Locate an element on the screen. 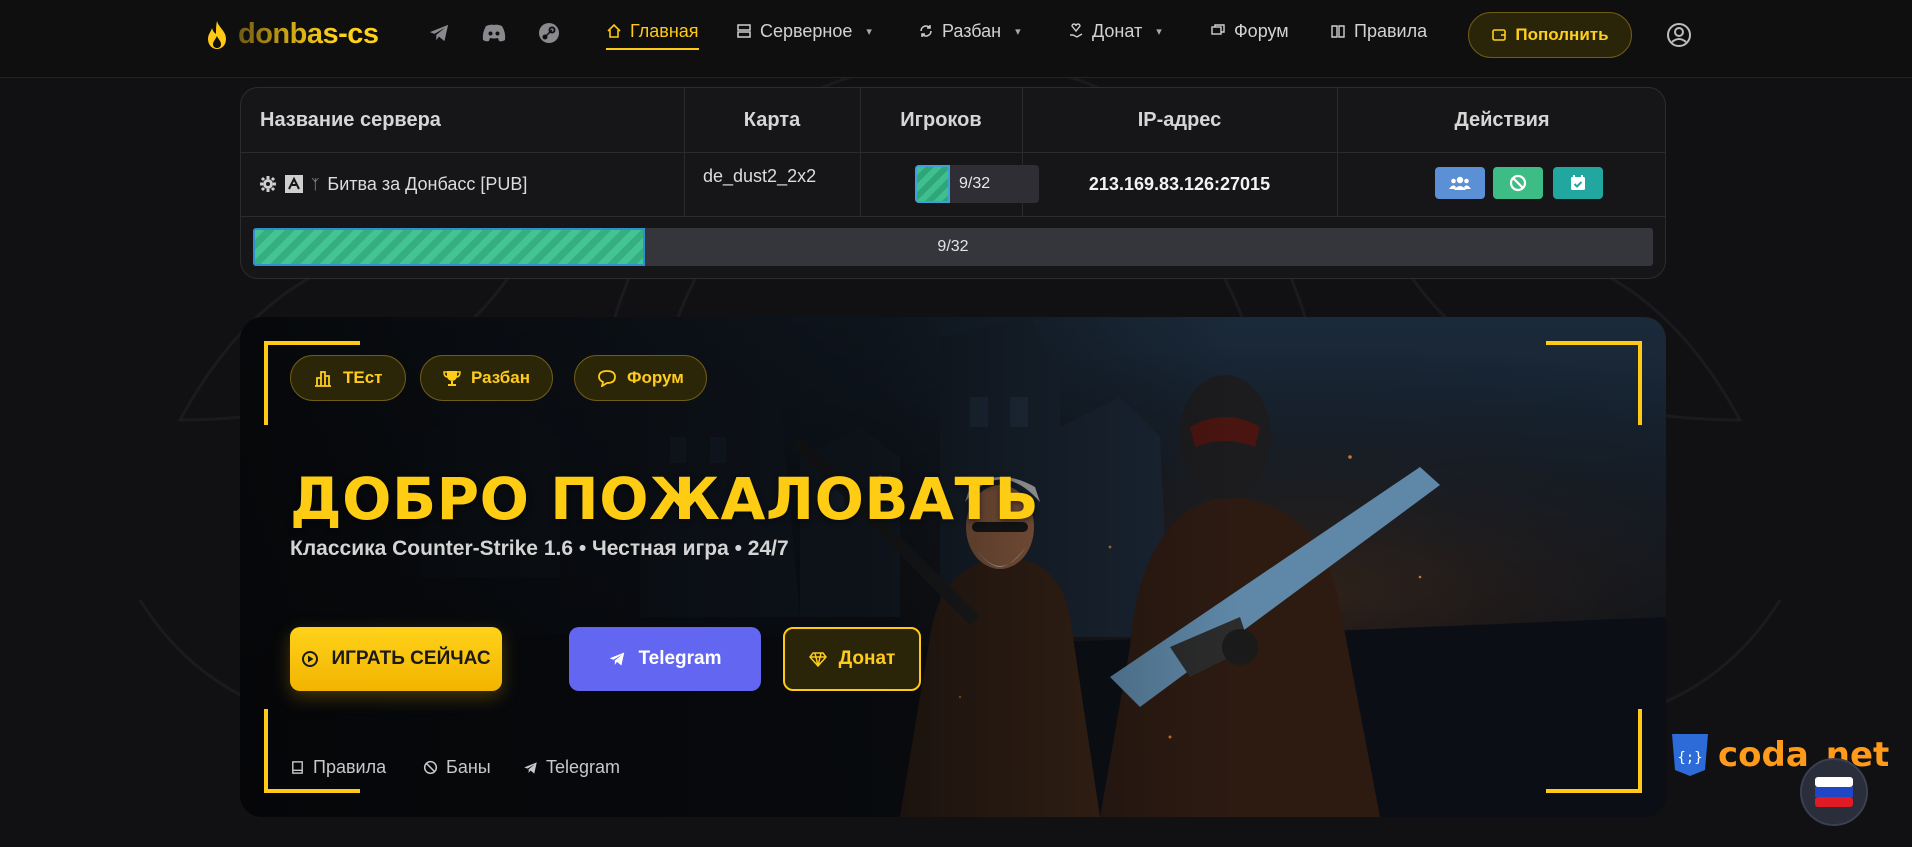 This screenshot has height=847, width=1912. menu-home-label: Главная is located at coordinates (664, 30).